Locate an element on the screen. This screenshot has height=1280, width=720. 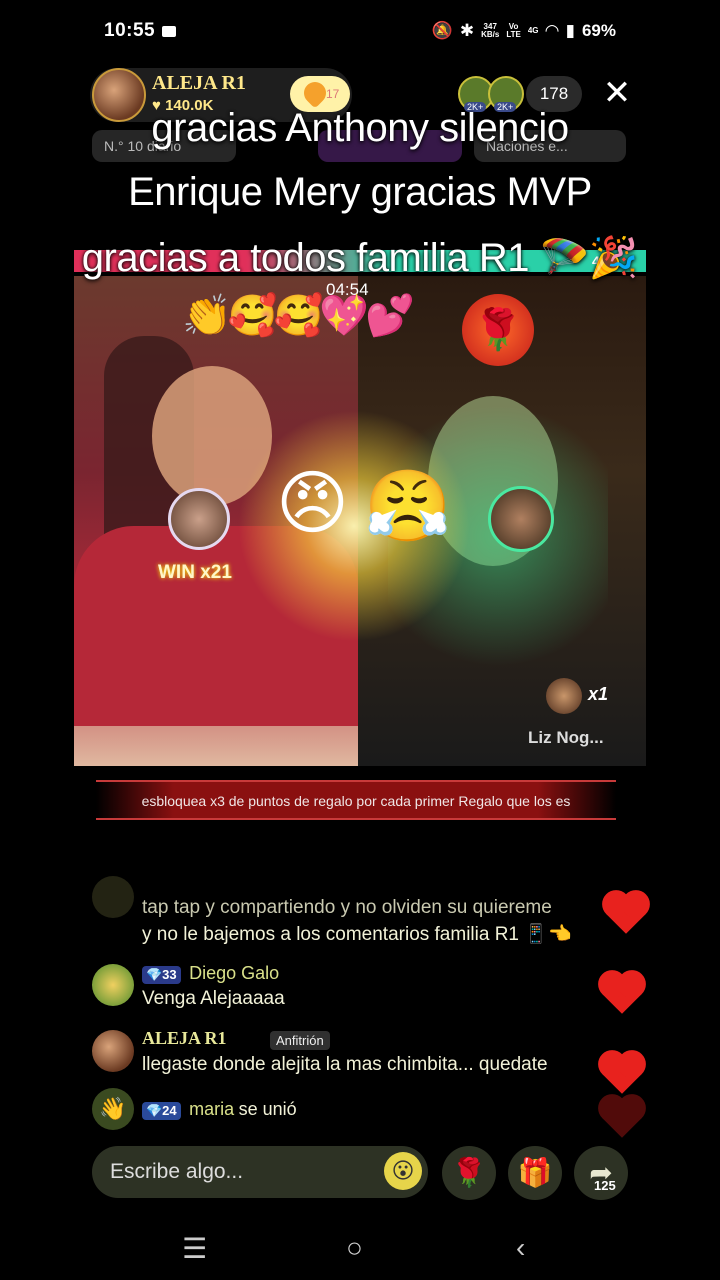
user-level-badge: 💎24 is located at coordinates (161, 1111).